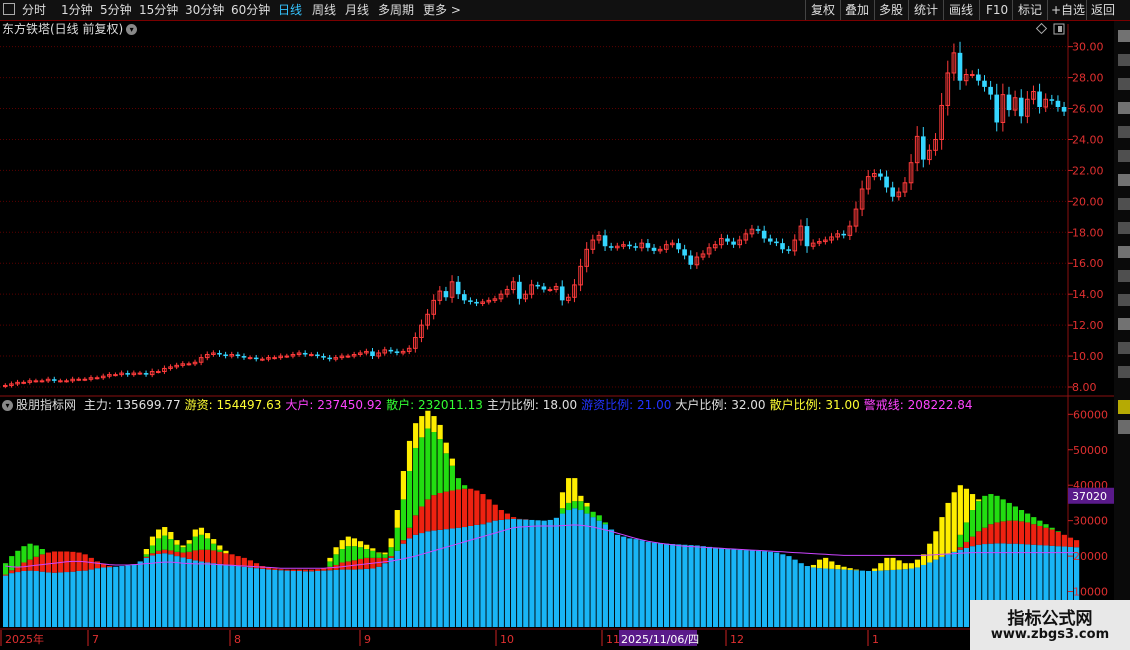 The image size is (1130, 650). What do you see at coordinates (1088, 232) in the screenshot?
I see `price-tick-label: 18.00` at bounding box center [1088, 232].